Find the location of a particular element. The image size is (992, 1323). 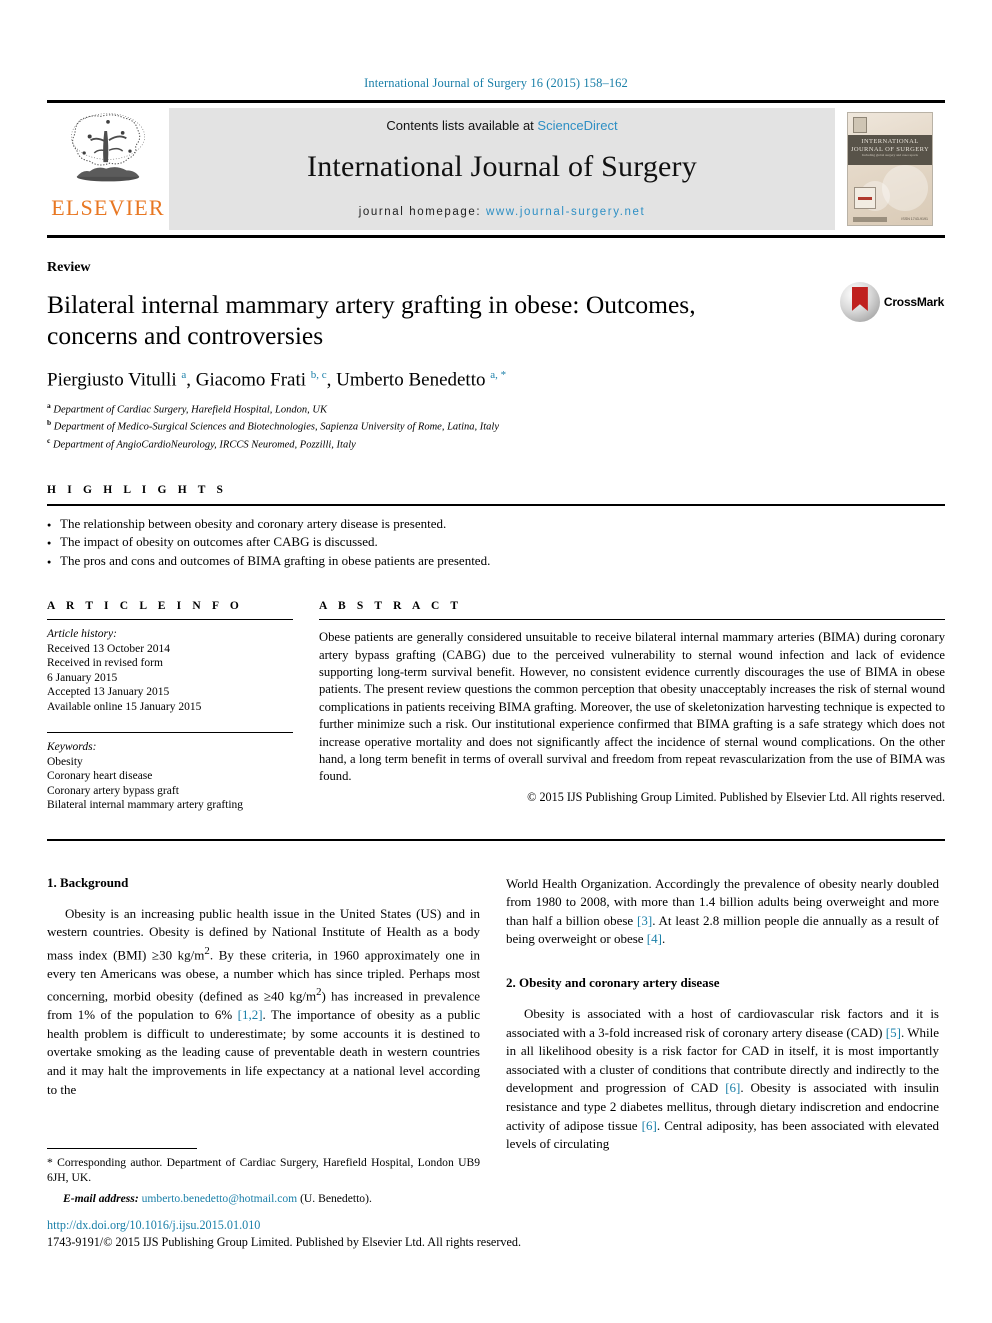

sciencedirect-link: ScienceDirect is located at coordinates (577, 125).